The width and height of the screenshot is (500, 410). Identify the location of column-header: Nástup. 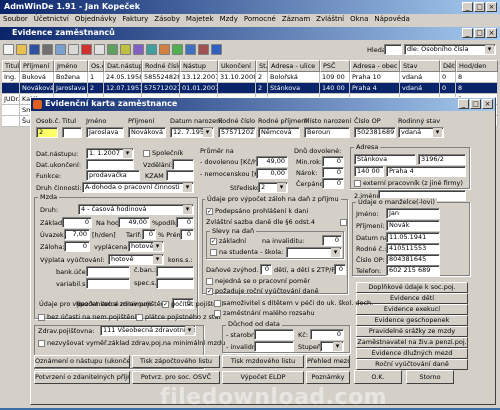
(199, 66).